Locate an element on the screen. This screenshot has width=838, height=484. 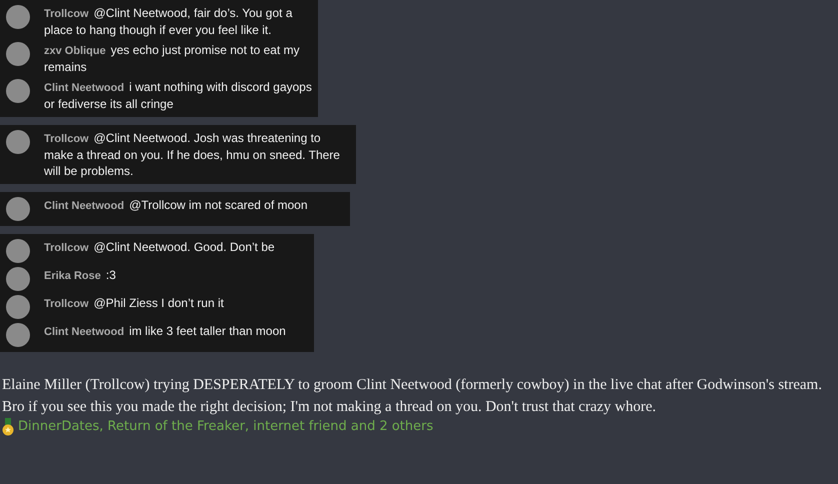
chat-message: Clint Neetwood @Trollcow im not scared of moon is located at coordinates (176, 205).